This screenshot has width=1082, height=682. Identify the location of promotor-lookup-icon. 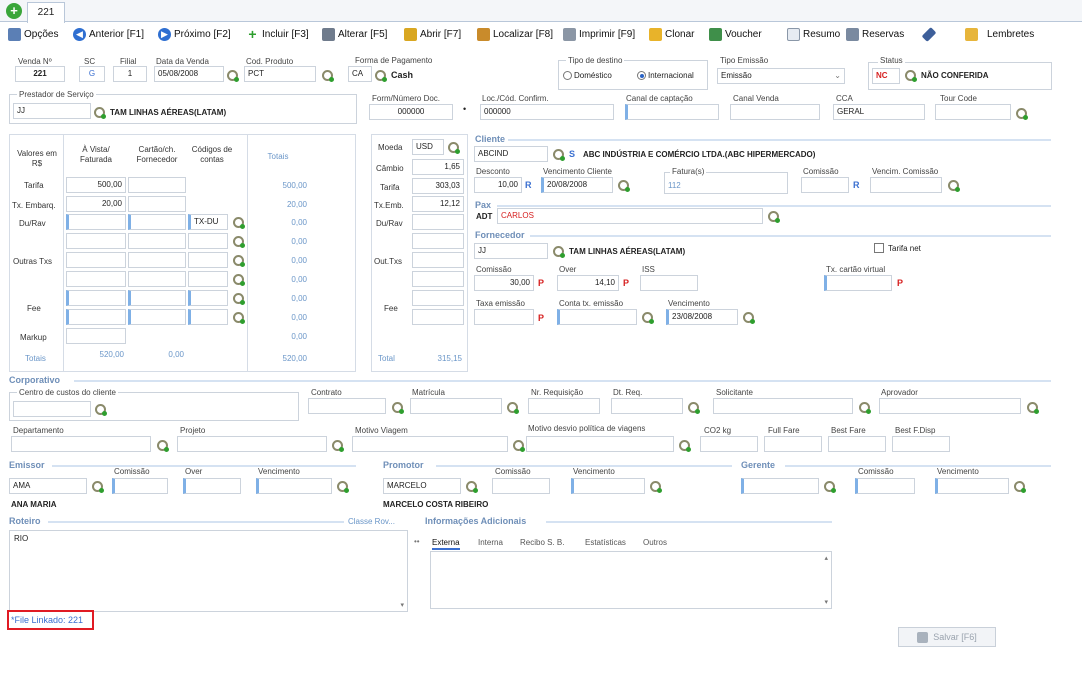
(472, 487).